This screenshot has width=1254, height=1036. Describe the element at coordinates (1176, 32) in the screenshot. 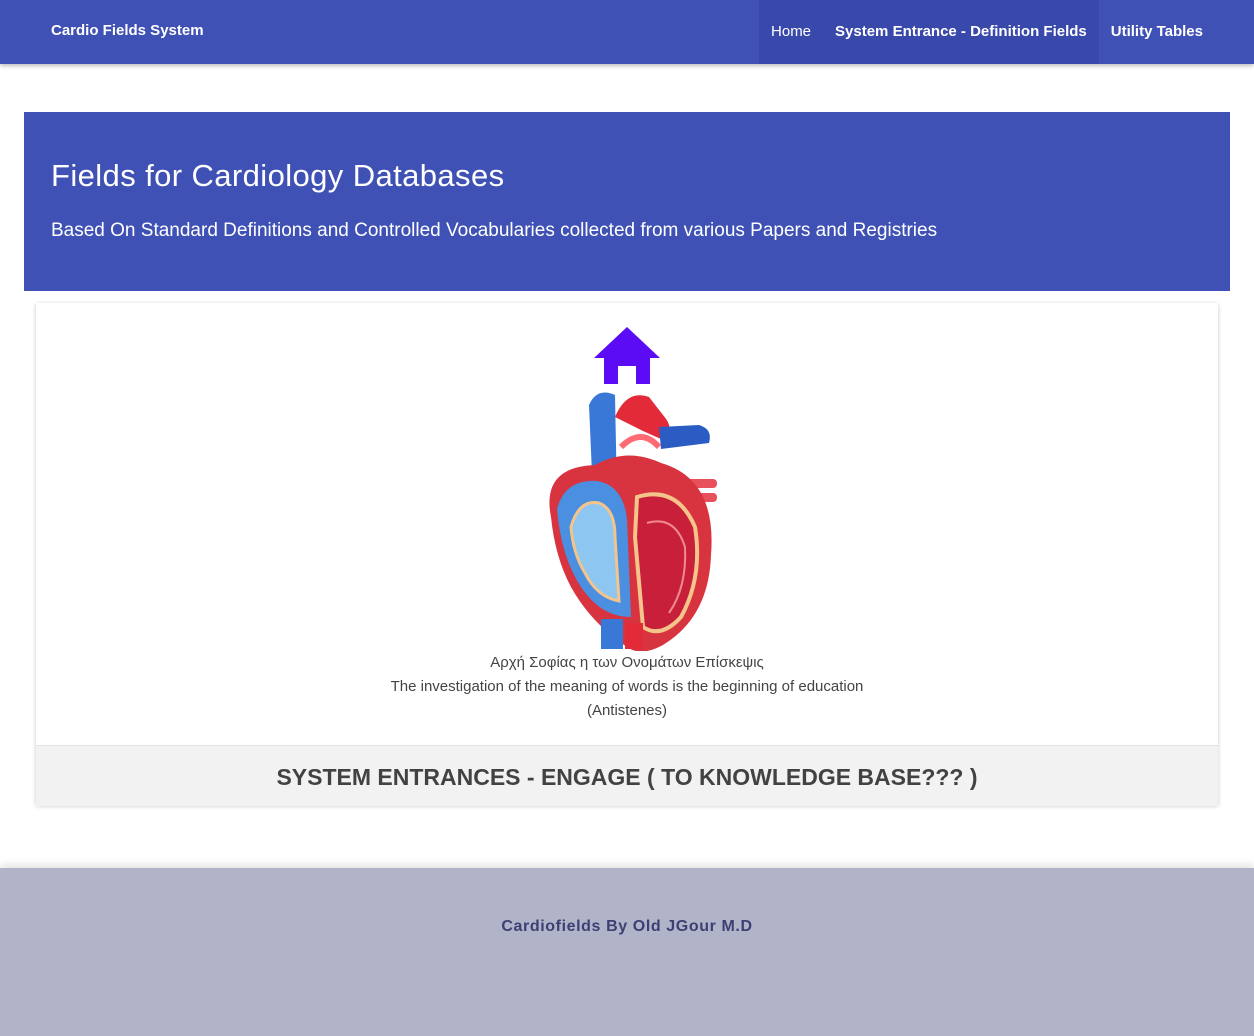

I see `nav-link-utility-tables: Utility Tables` at that location.